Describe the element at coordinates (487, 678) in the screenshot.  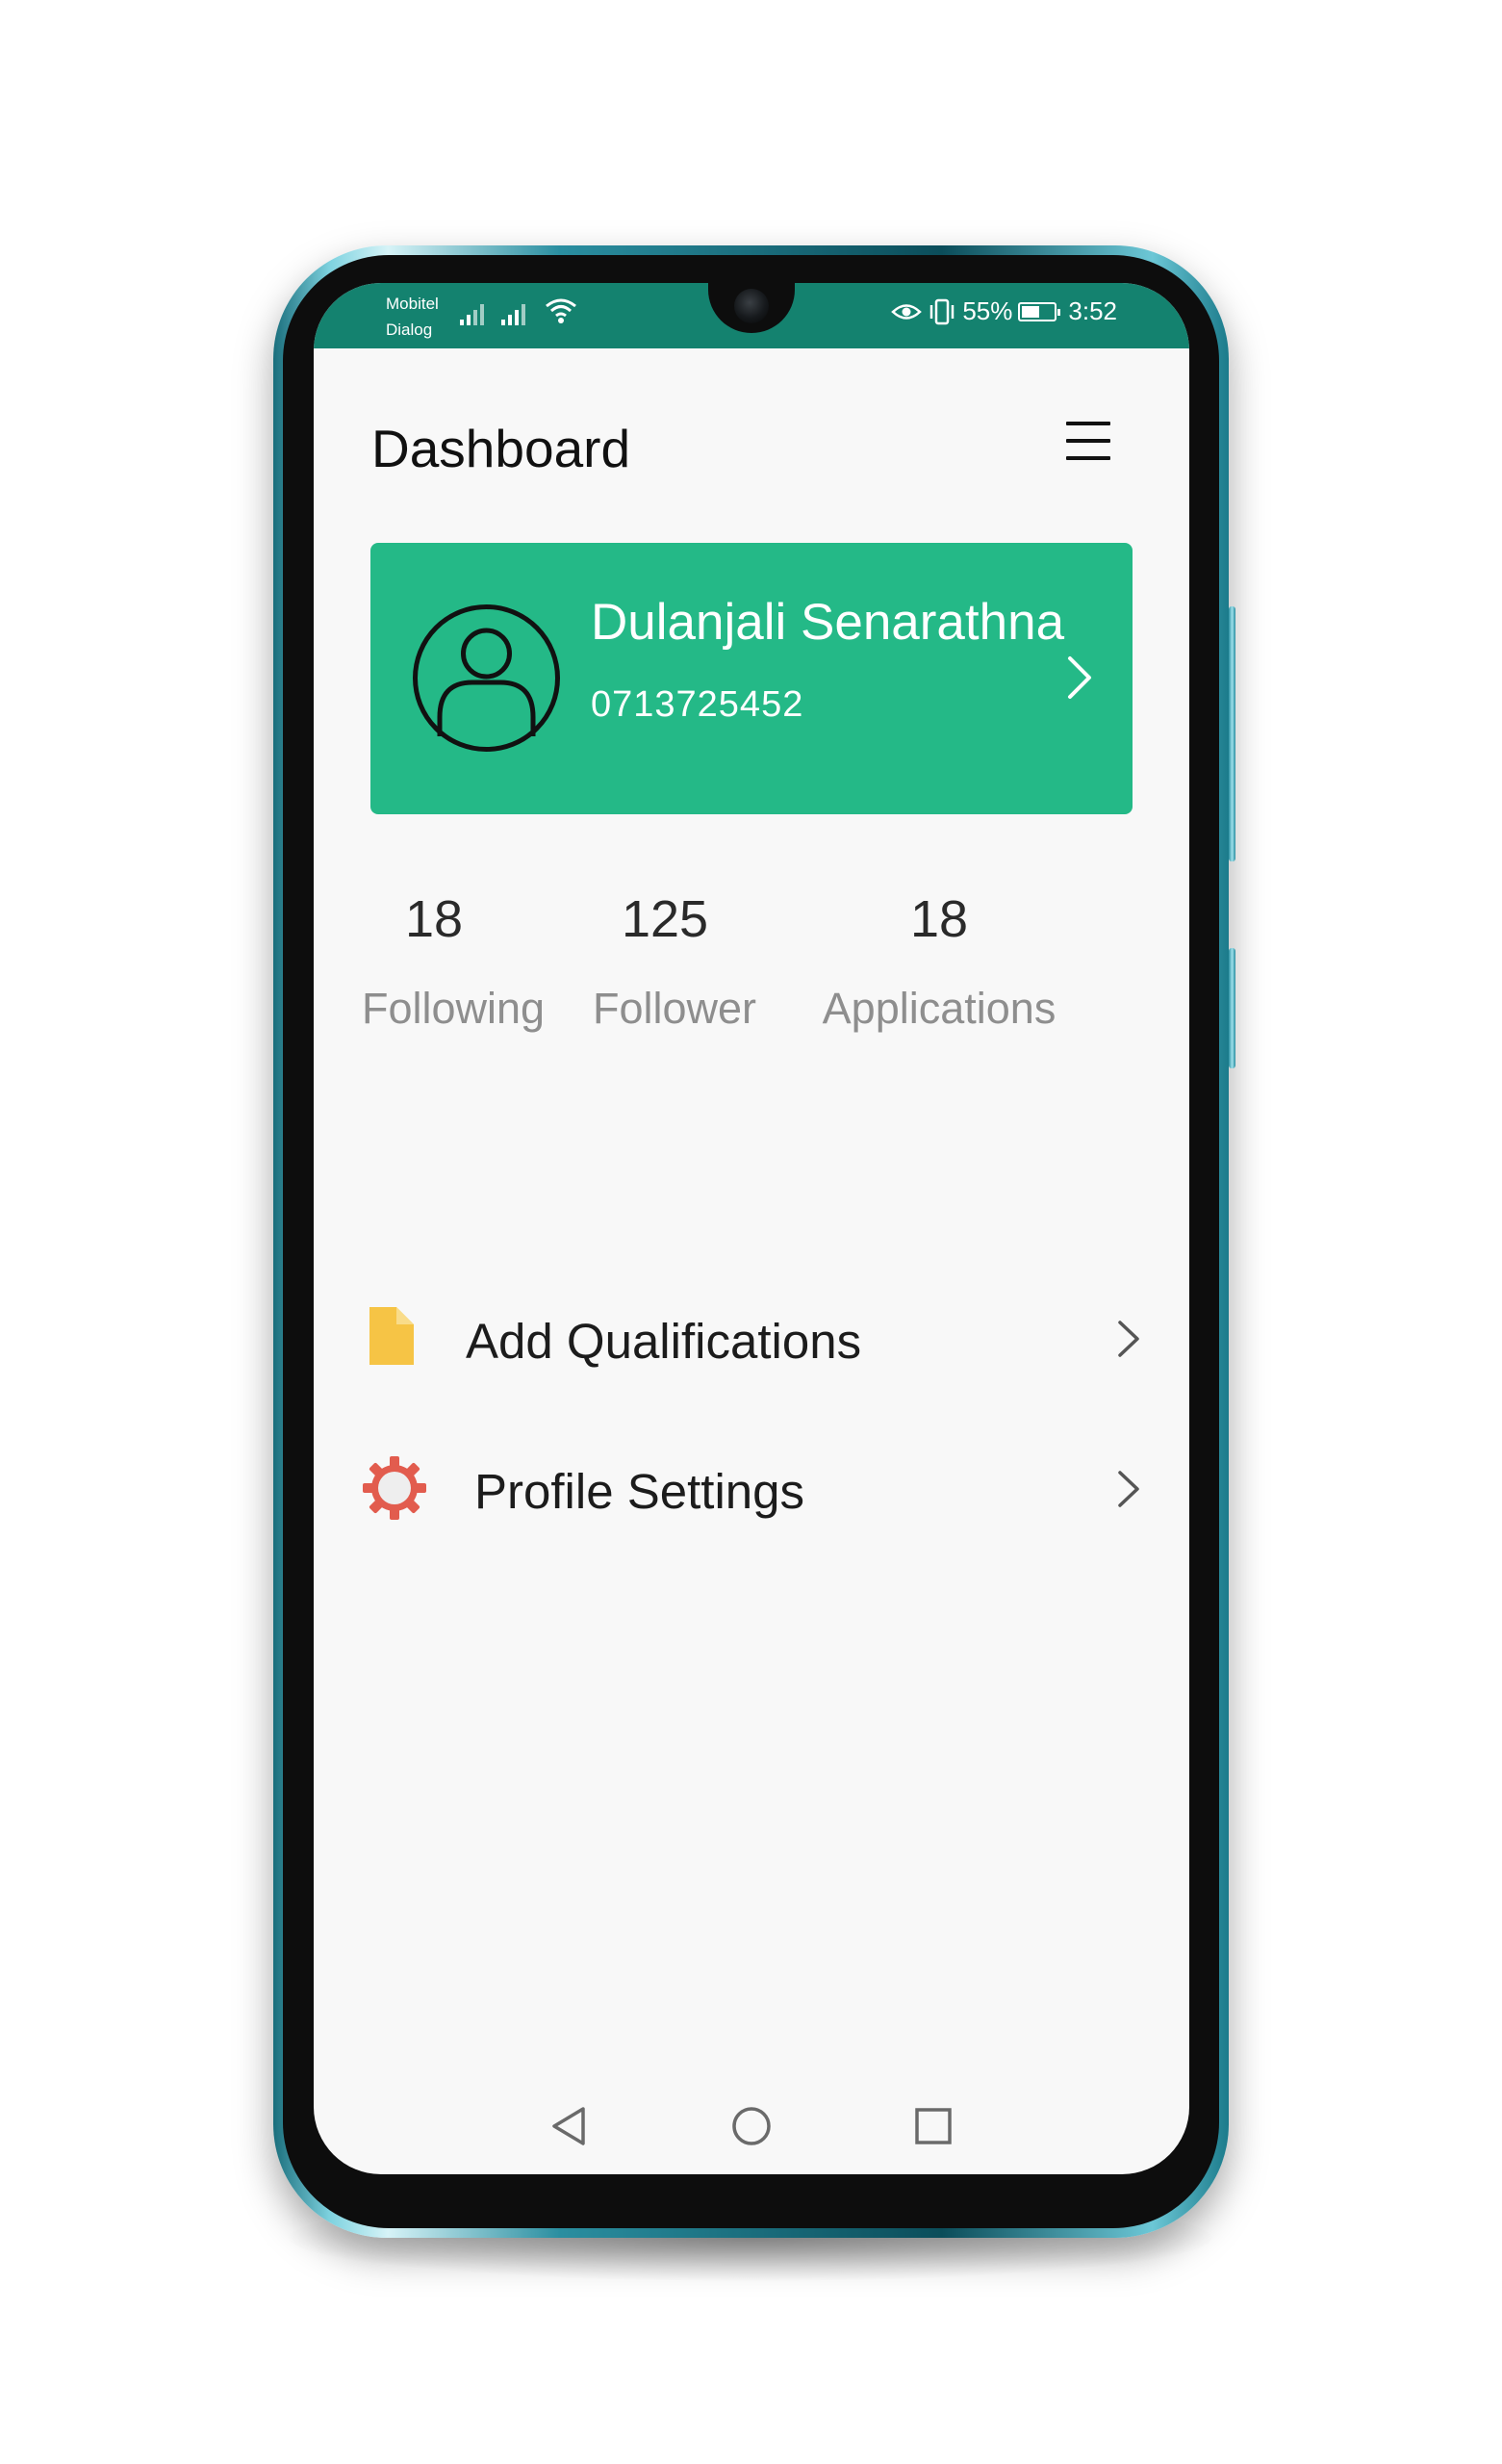
I see `user-avatar-icon` at that location.